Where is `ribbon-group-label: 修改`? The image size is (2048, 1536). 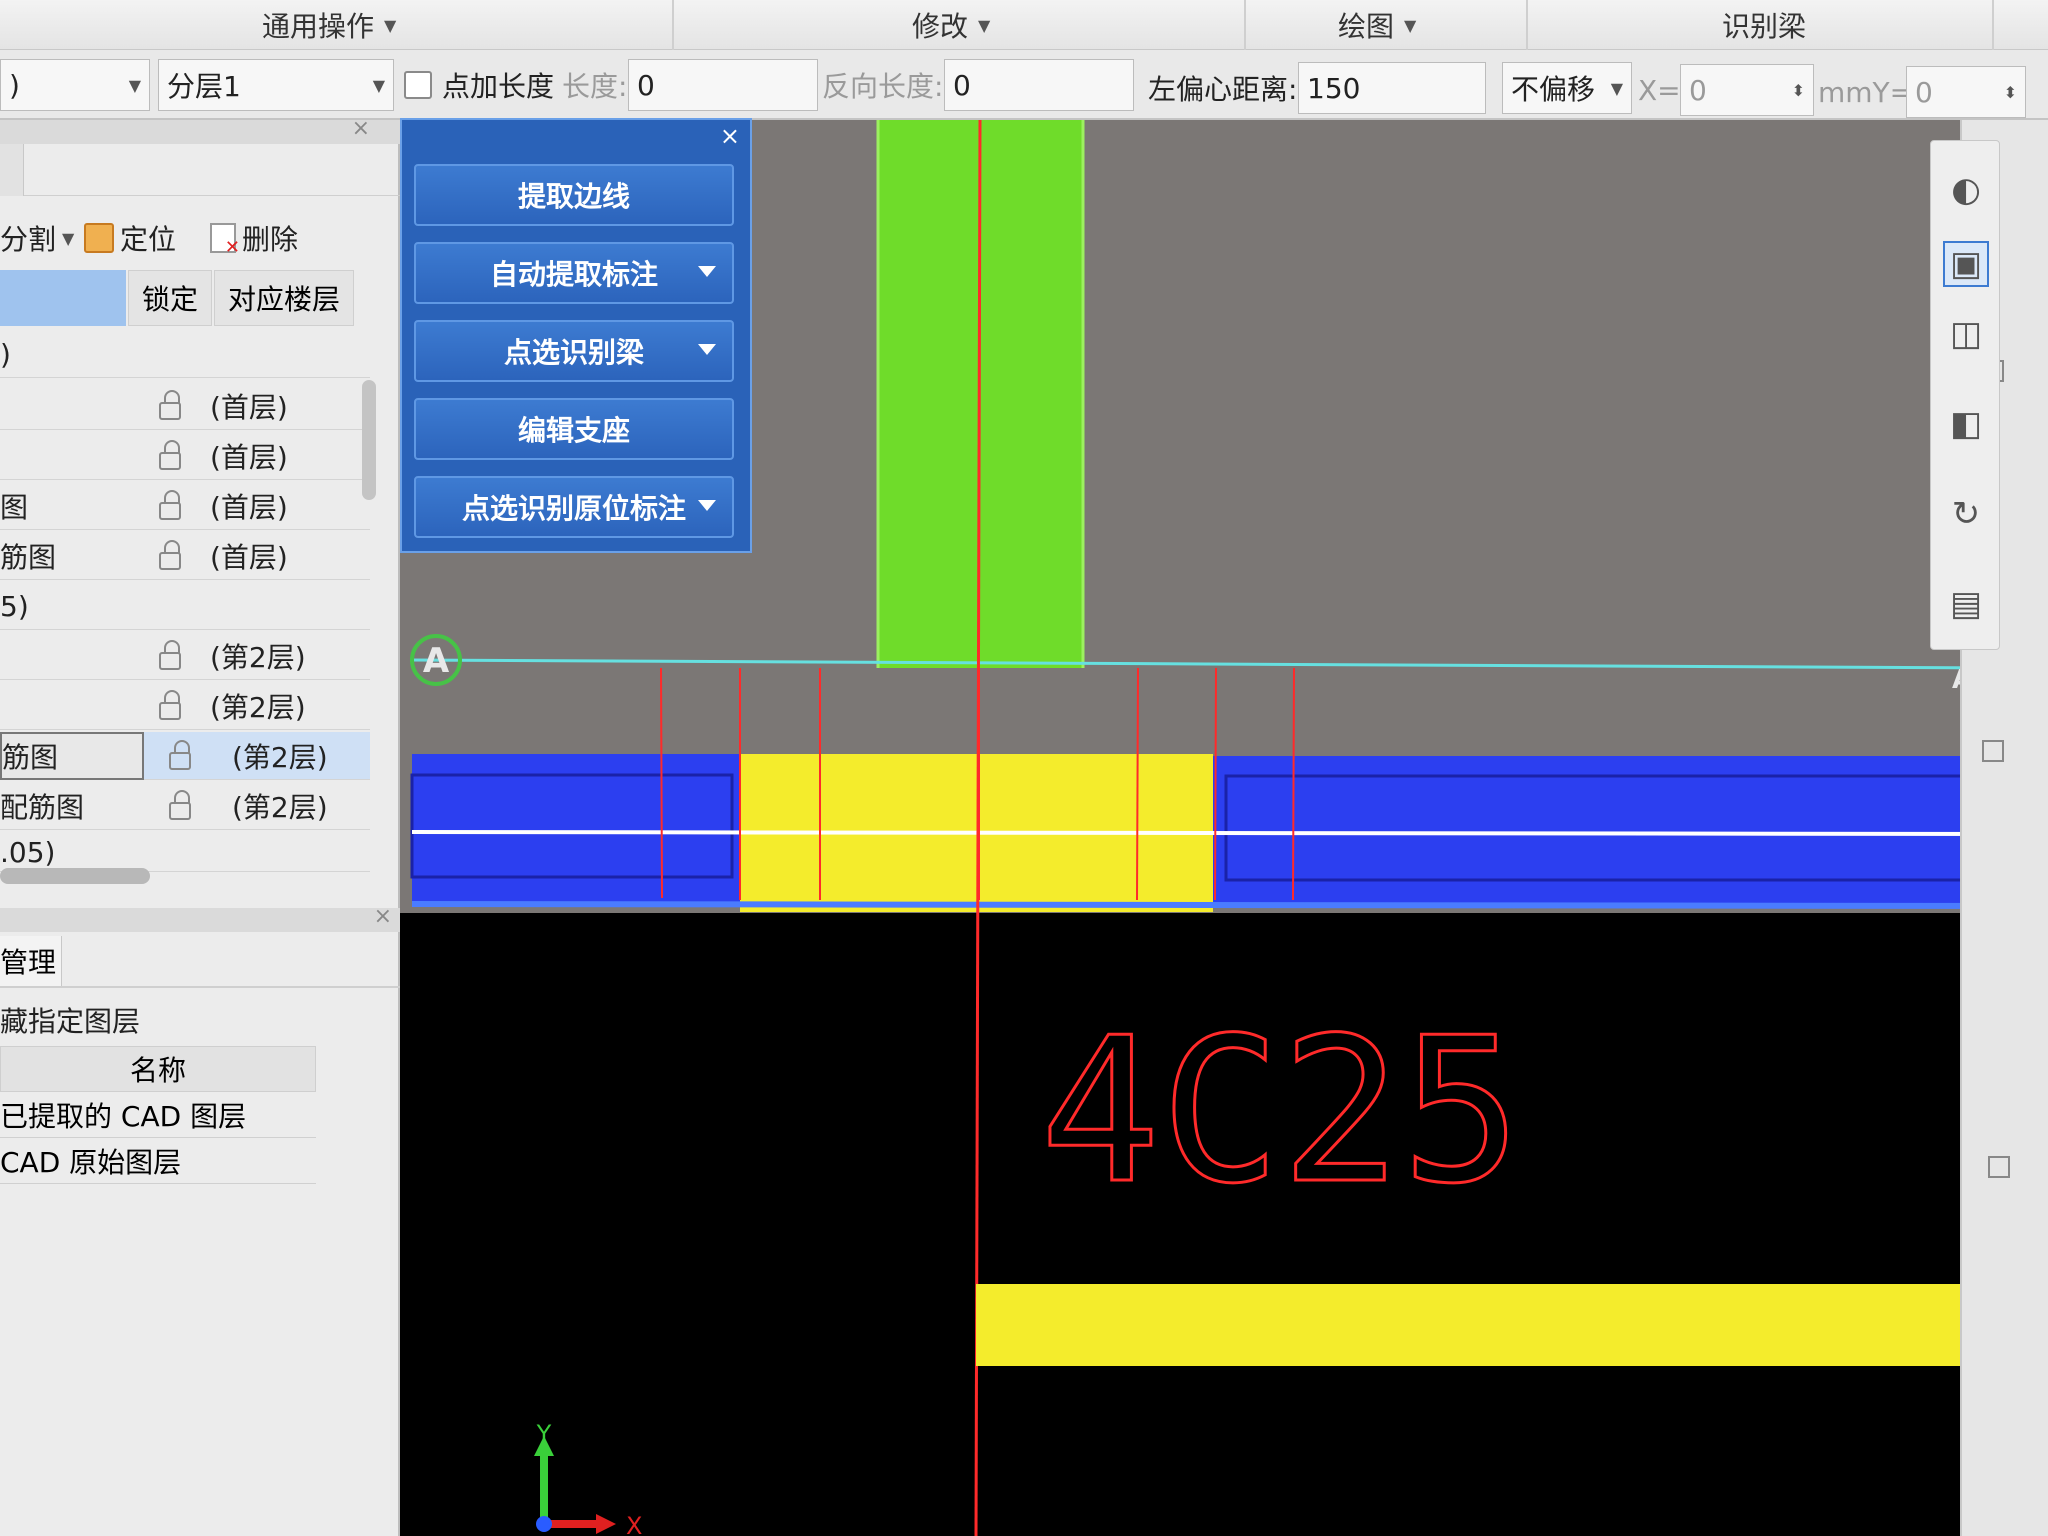 ribbon-group-label: 修改 is located at coordinates (940, 26).